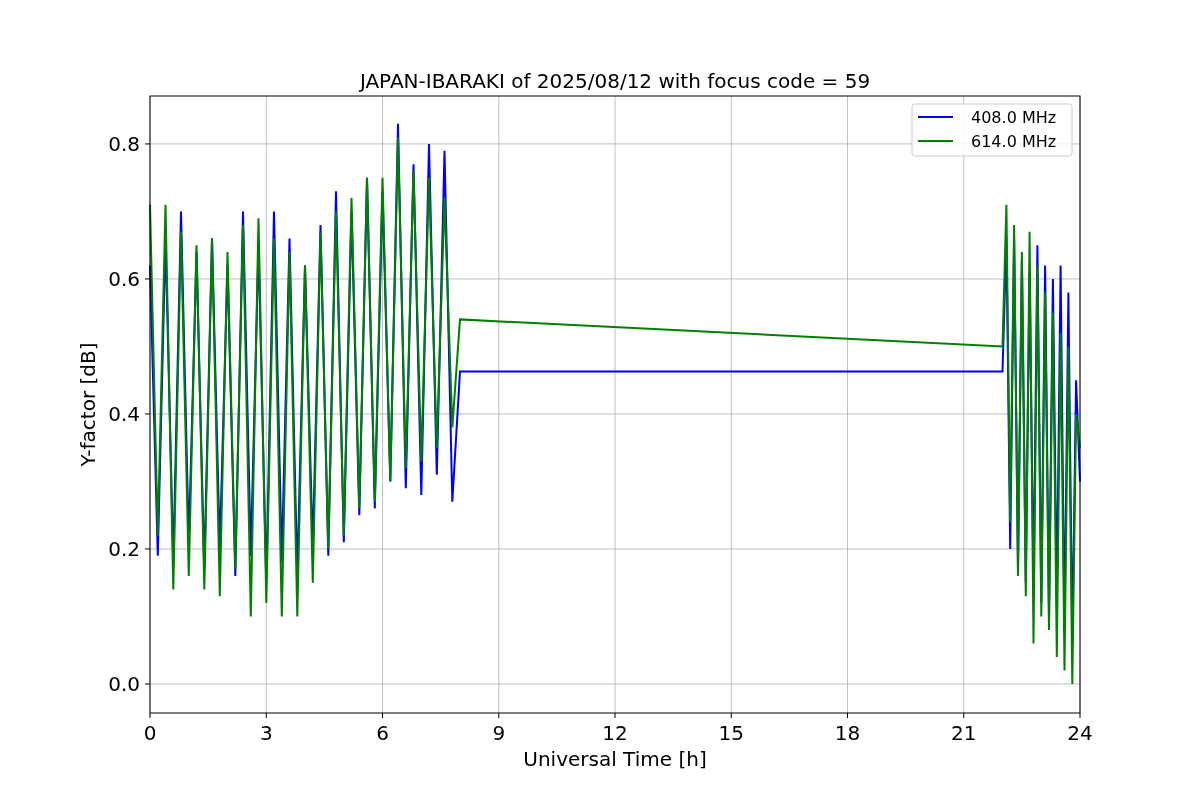  What do you see at coordinates (124, 683) in the screenshot?
I see `tick-label: 0.0` at bounding box center [124, 683].